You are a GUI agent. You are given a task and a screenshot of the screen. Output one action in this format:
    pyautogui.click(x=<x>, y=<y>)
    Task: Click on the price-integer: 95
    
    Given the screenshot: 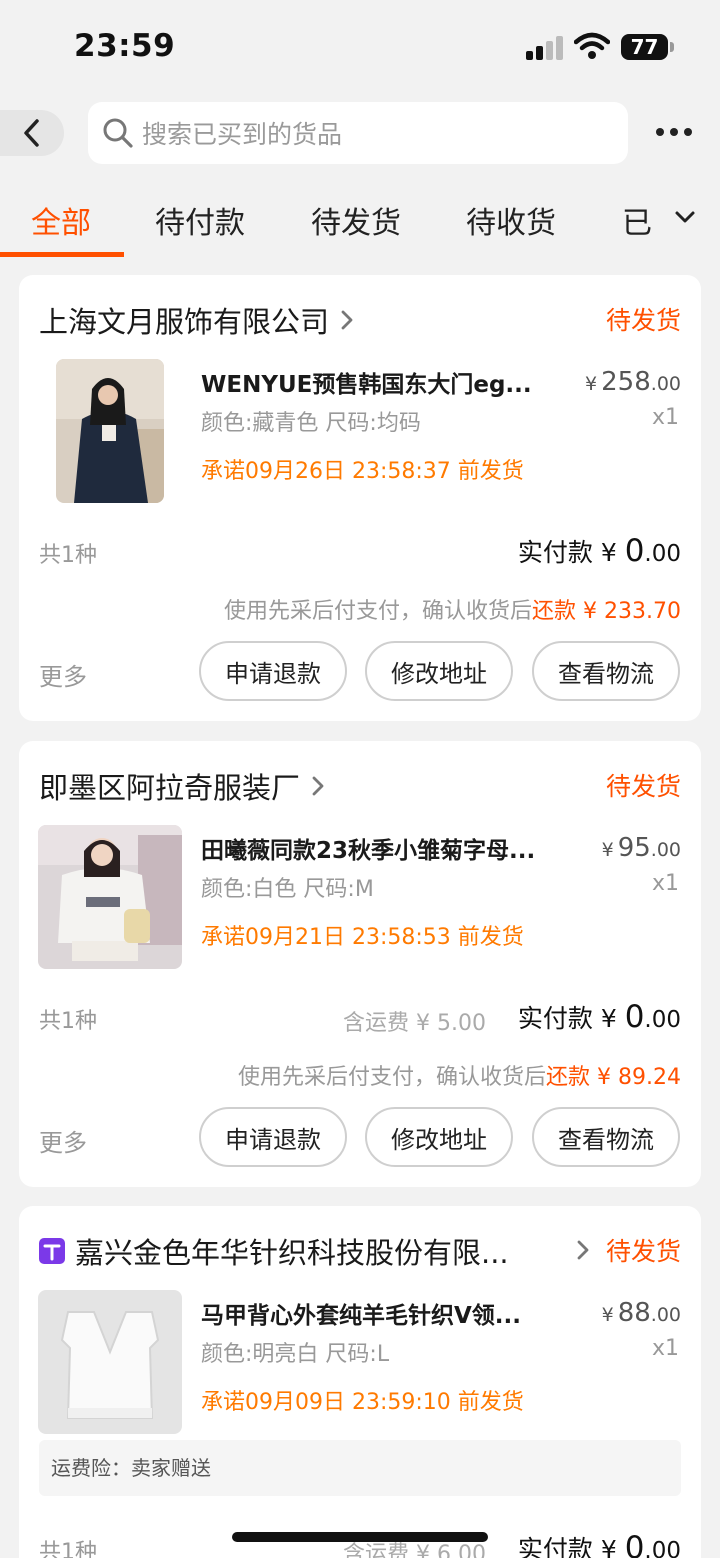 What is the action you would take?
    pyautogui.click(x=634, y=848)
    